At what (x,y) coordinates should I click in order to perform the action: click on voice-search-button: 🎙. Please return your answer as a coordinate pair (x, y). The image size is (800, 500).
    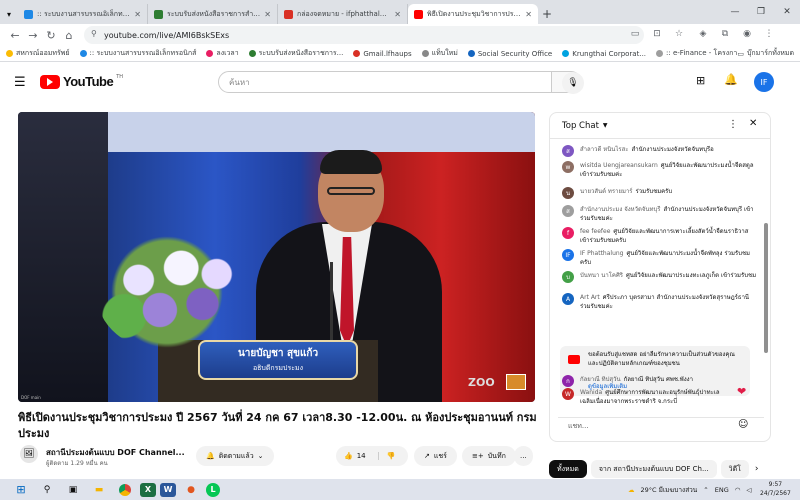
    Looking at the image, I should click on (573, 83).